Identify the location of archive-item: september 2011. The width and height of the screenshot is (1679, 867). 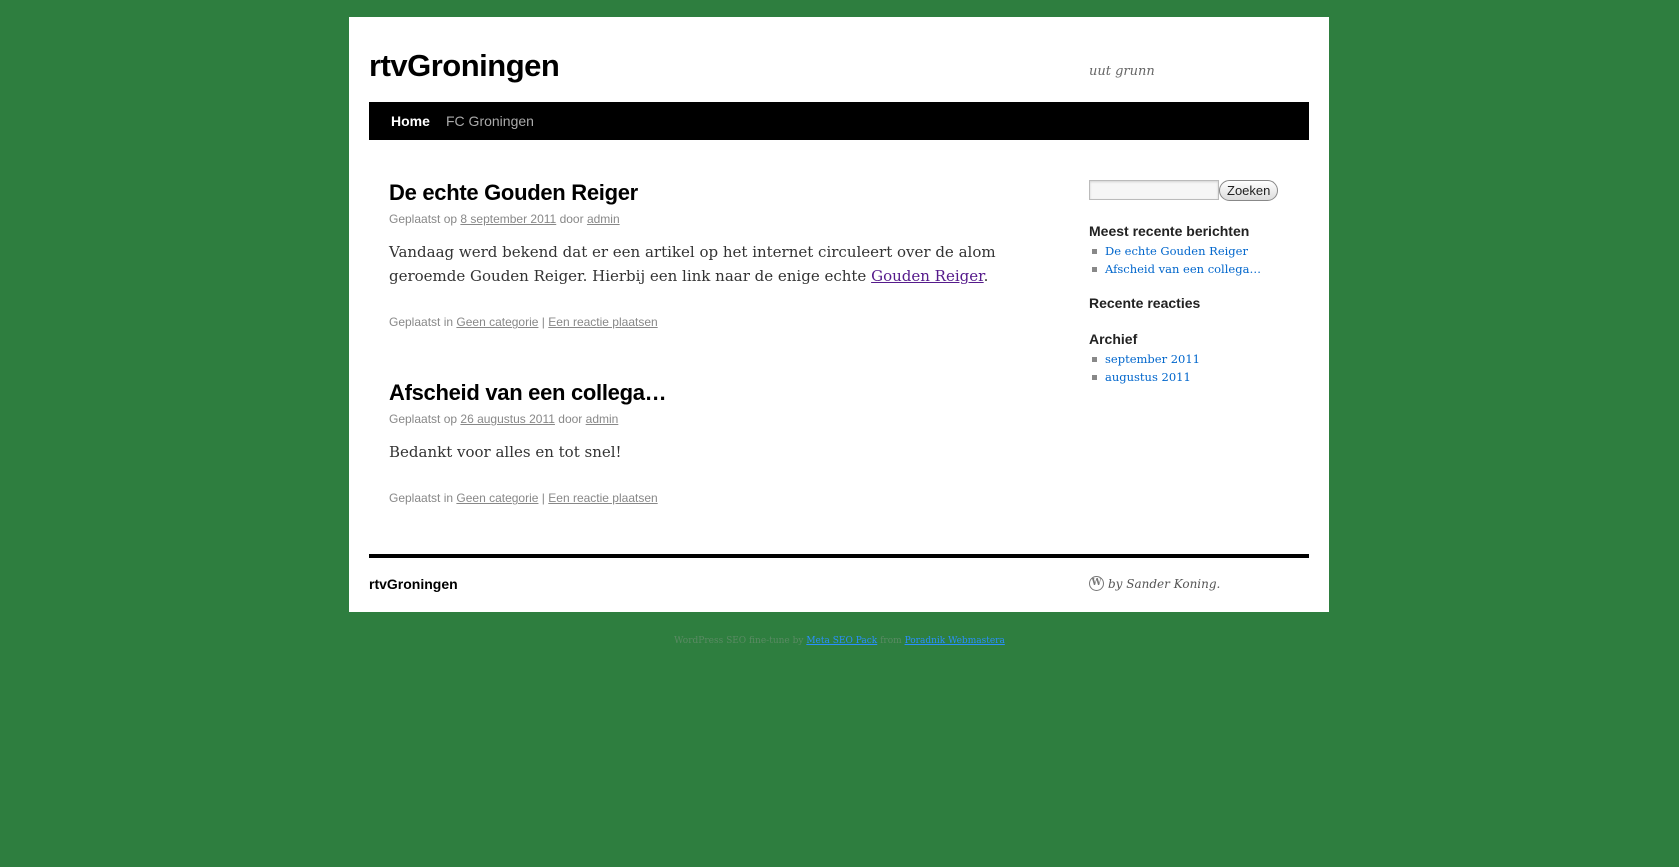
(1144, 359).